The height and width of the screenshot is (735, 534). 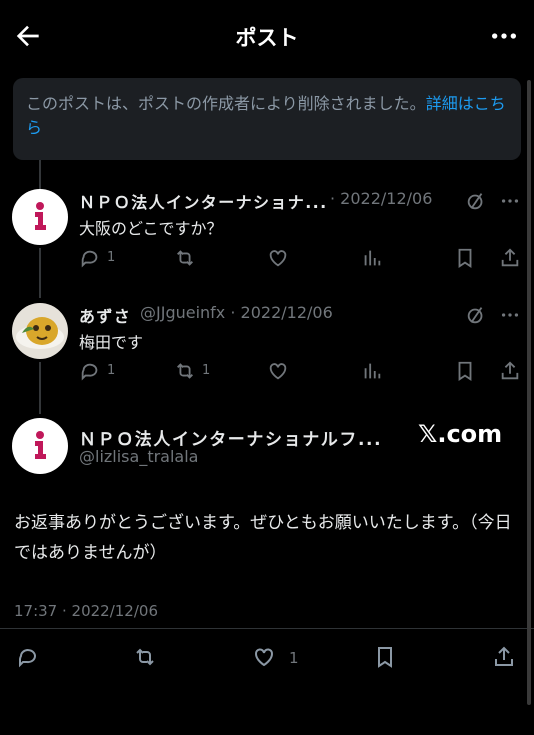 What do you see at coordinates (236, 312) in the screenshot?
I see `post-meta: @JJgueinfx · 2022/12/06` at bounding box center [236, 312].